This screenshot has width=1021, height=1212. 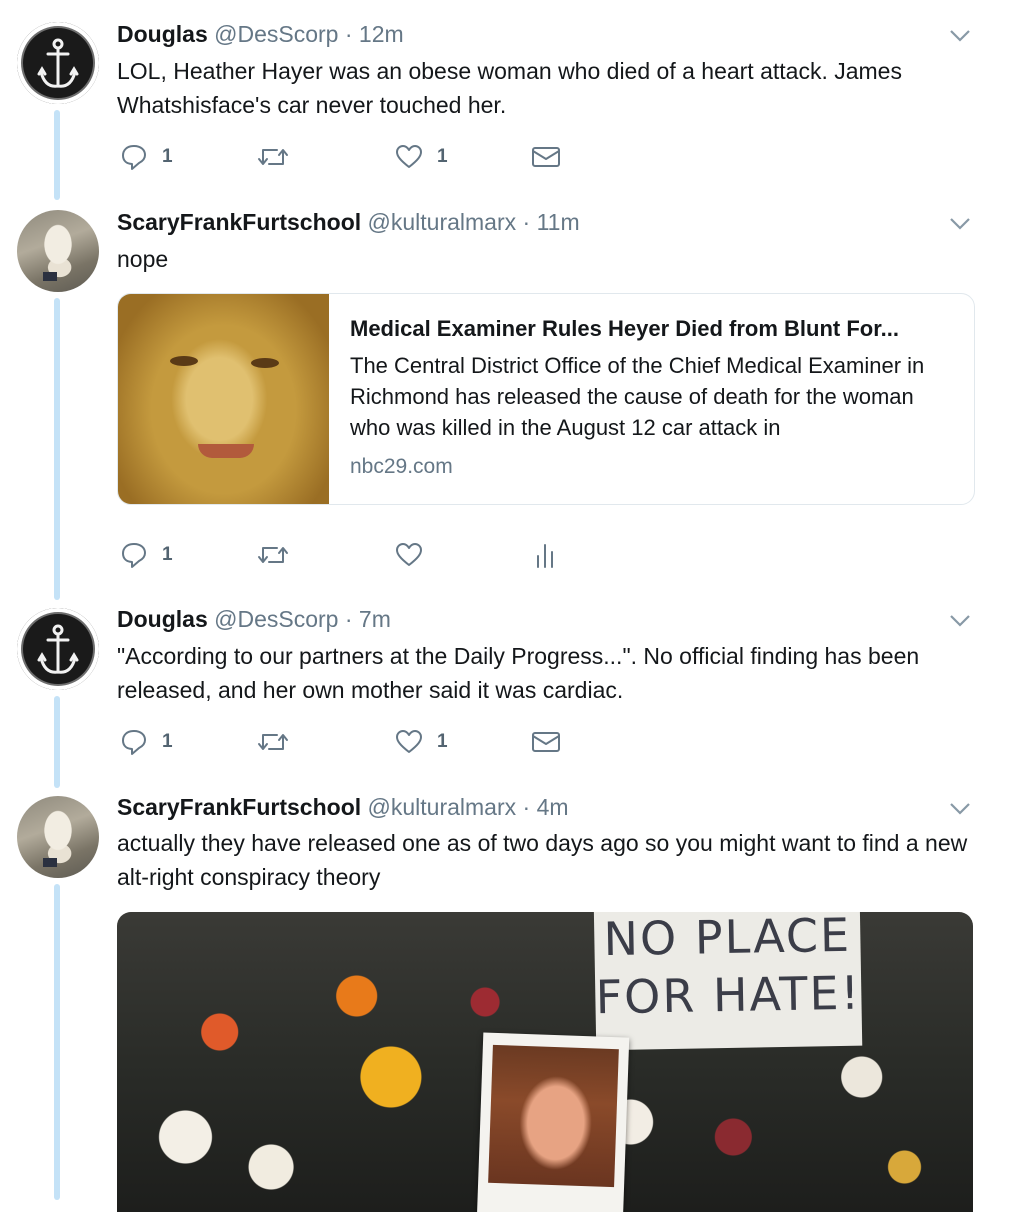 I want to click on timestamp: 7m, so click(x=375, y=619).